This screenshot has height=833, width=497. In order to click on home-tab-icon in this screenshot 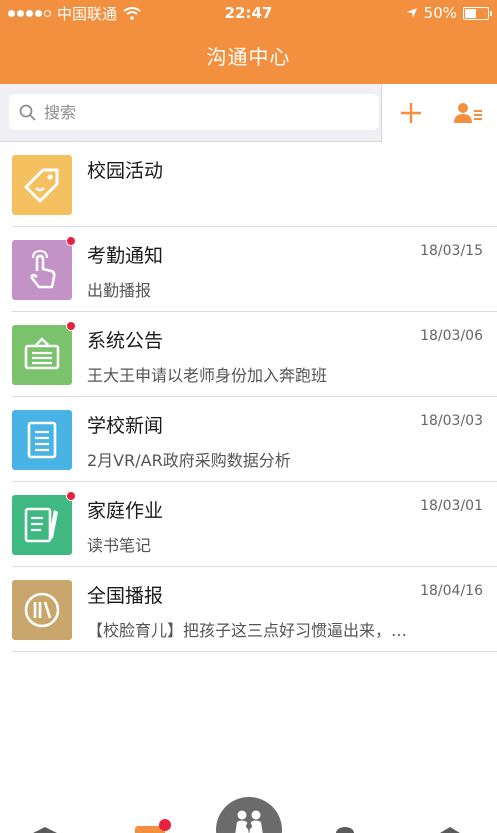, I will do `click(45, 829)`.